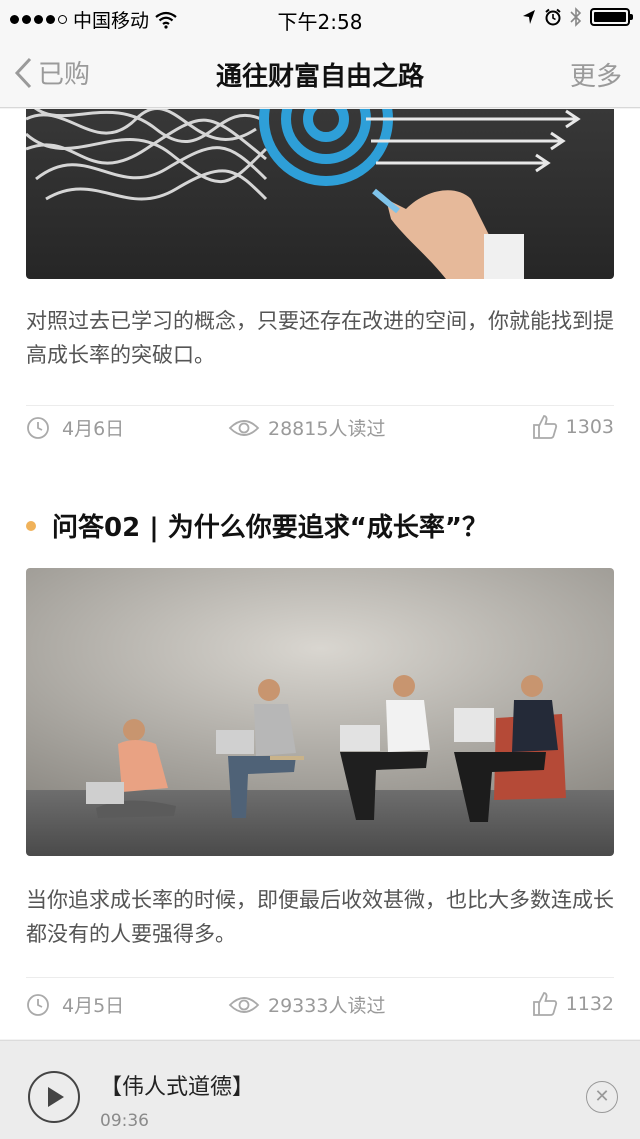 The height and width of the screenshot is (1139, 640). What do you see at coordinates (23, 72) in the screenshot?
I see `chevron-left-icon` at bounding box center [23, 72].